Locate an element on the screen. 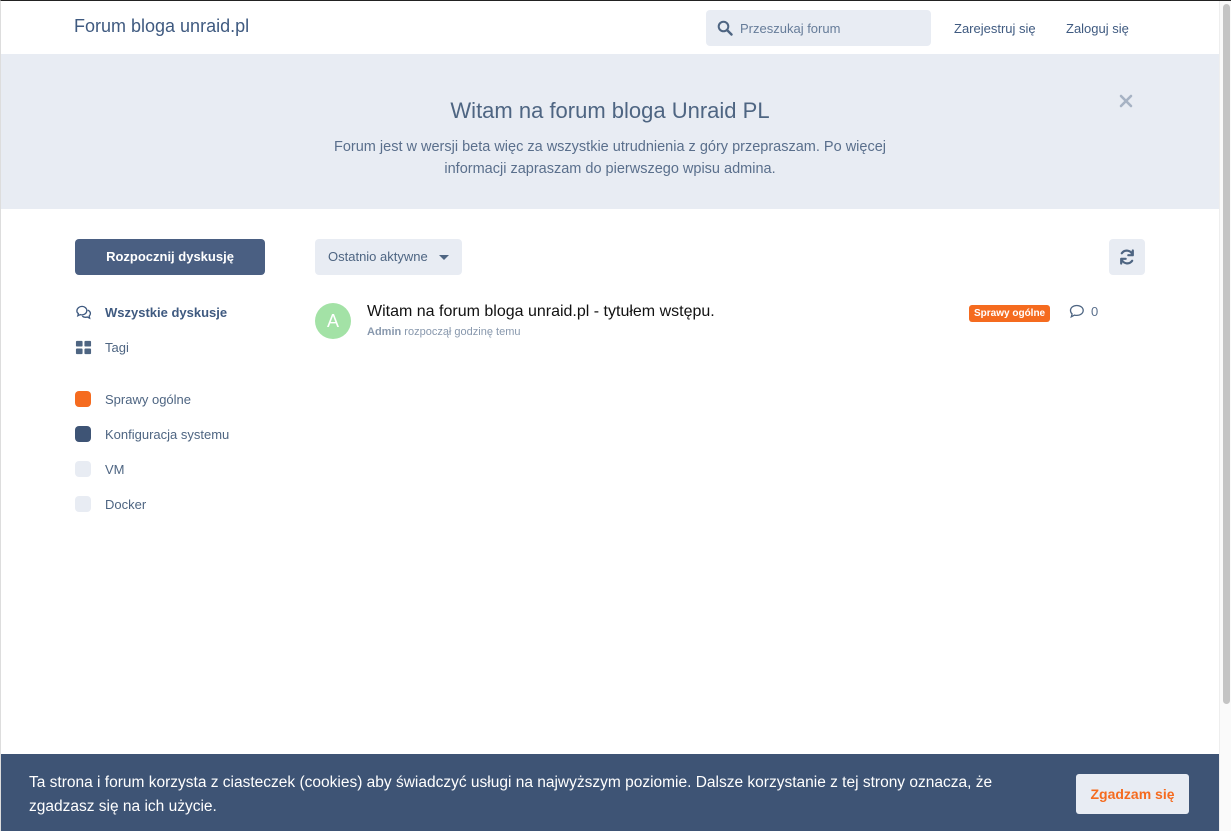 This screenshot has height=831, width=1231. sidebar-tag-label: VM is located at coordinates (115, 469).